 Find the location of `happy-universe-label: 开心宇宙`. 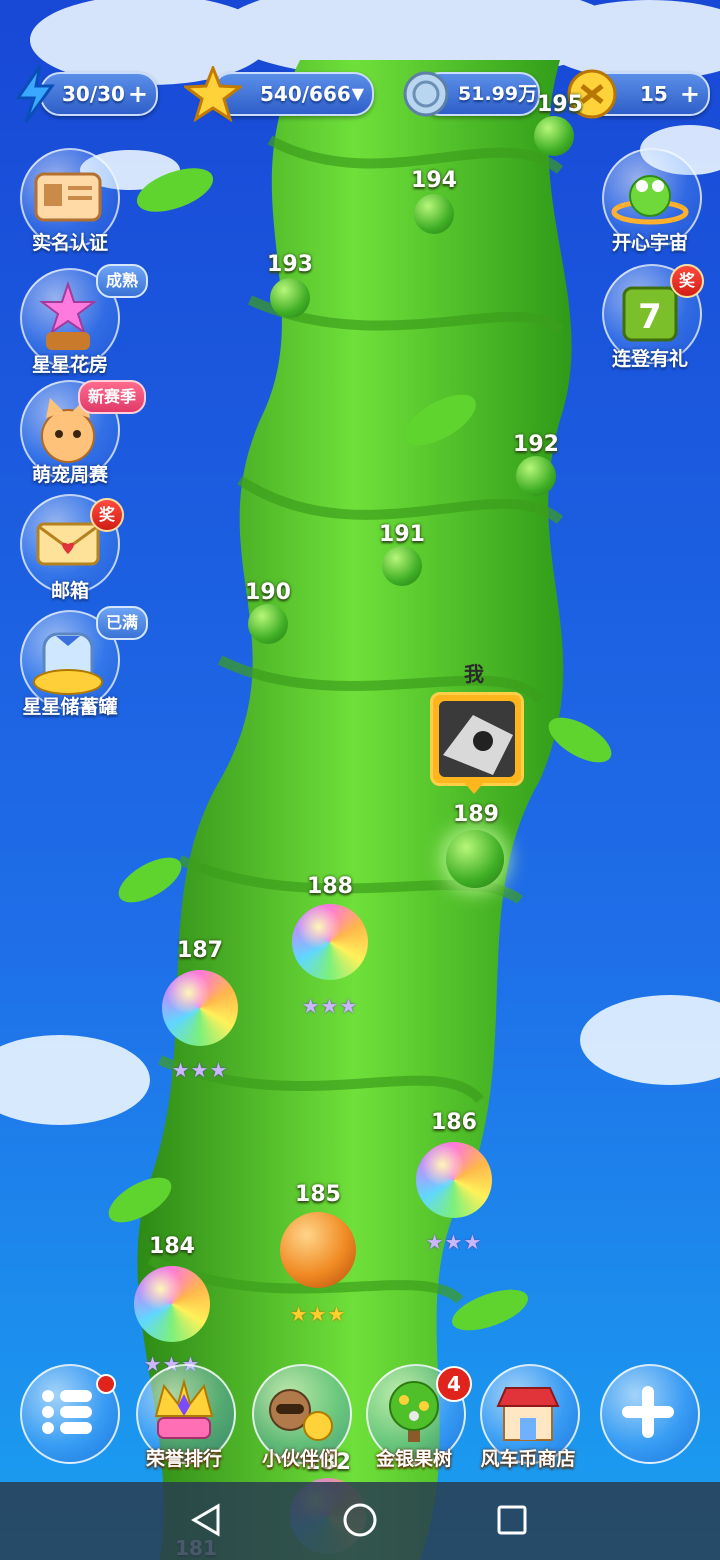

happy-universe-label: 开心宇宙 is located at coordinates (649, 243).